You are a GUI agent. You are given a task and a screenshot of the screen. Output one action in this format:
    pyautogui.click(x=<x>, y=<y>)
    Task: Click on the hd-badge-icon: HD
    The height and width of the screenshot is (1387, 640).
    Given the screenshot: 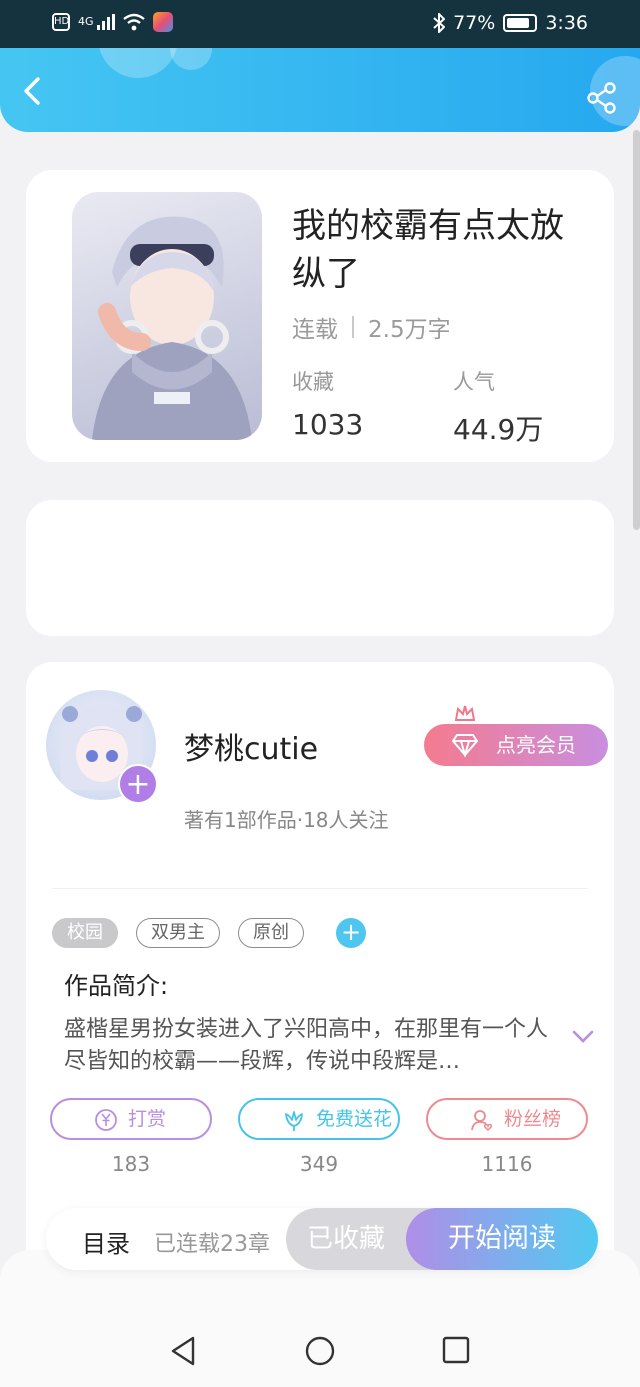 What is the action you would take?
    pyautogui.click(x=61, y=22)
    